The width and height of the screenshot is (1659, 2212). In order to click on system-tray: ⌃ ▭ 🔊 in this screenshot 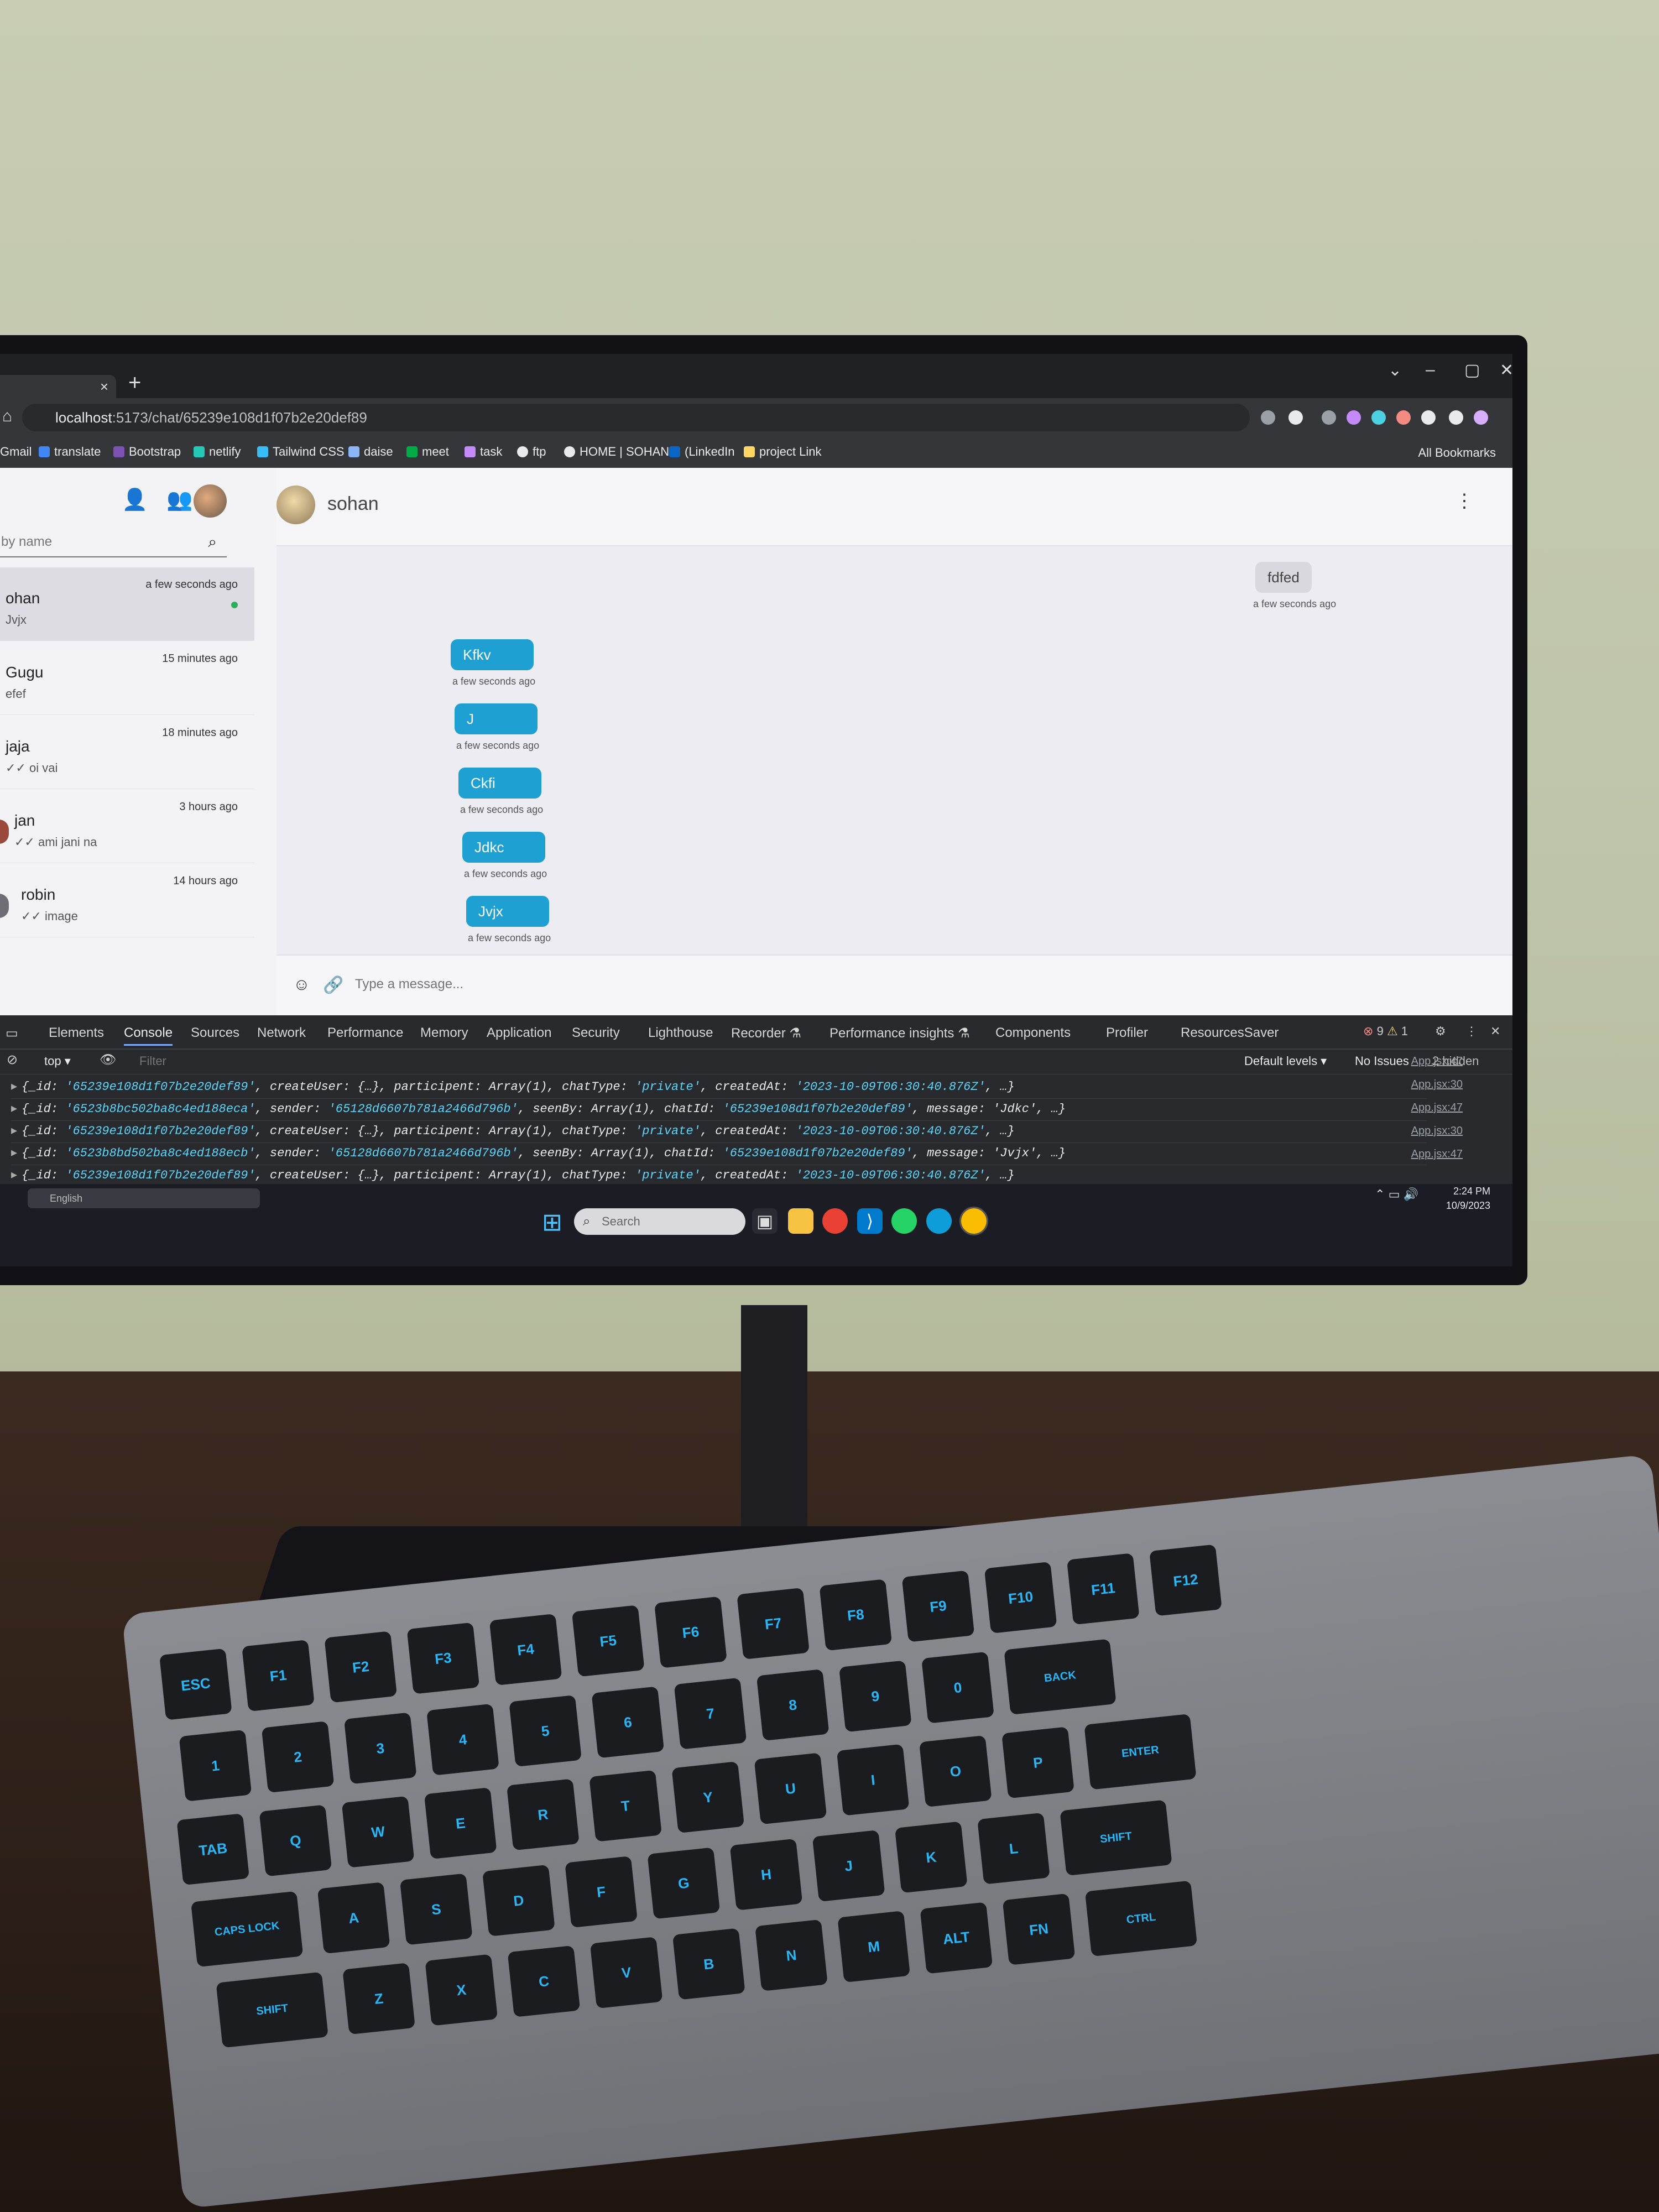, I will do `click(1396, 1194)`.